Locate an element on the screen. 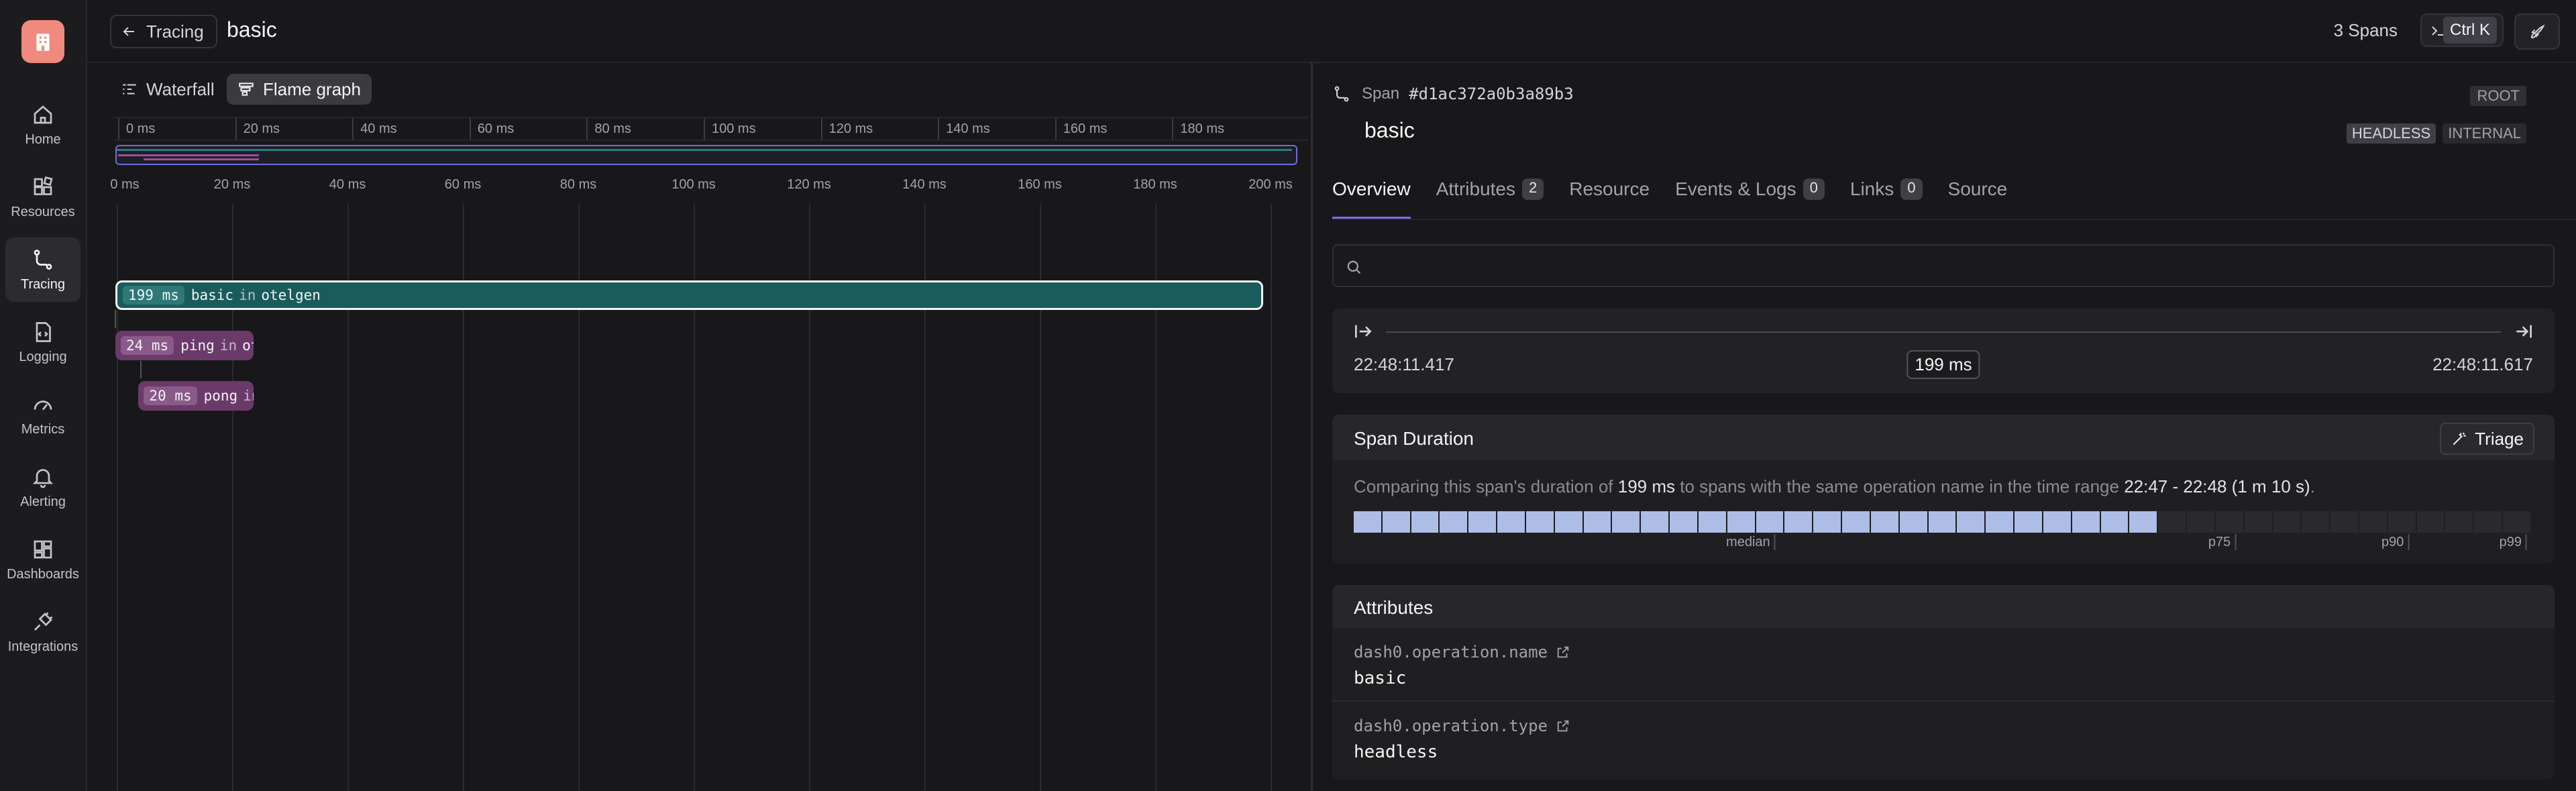 The height and width of the screenshot is (791, 2576). command-palette-button: Ctrl K is located at coordinates (2462, 30).